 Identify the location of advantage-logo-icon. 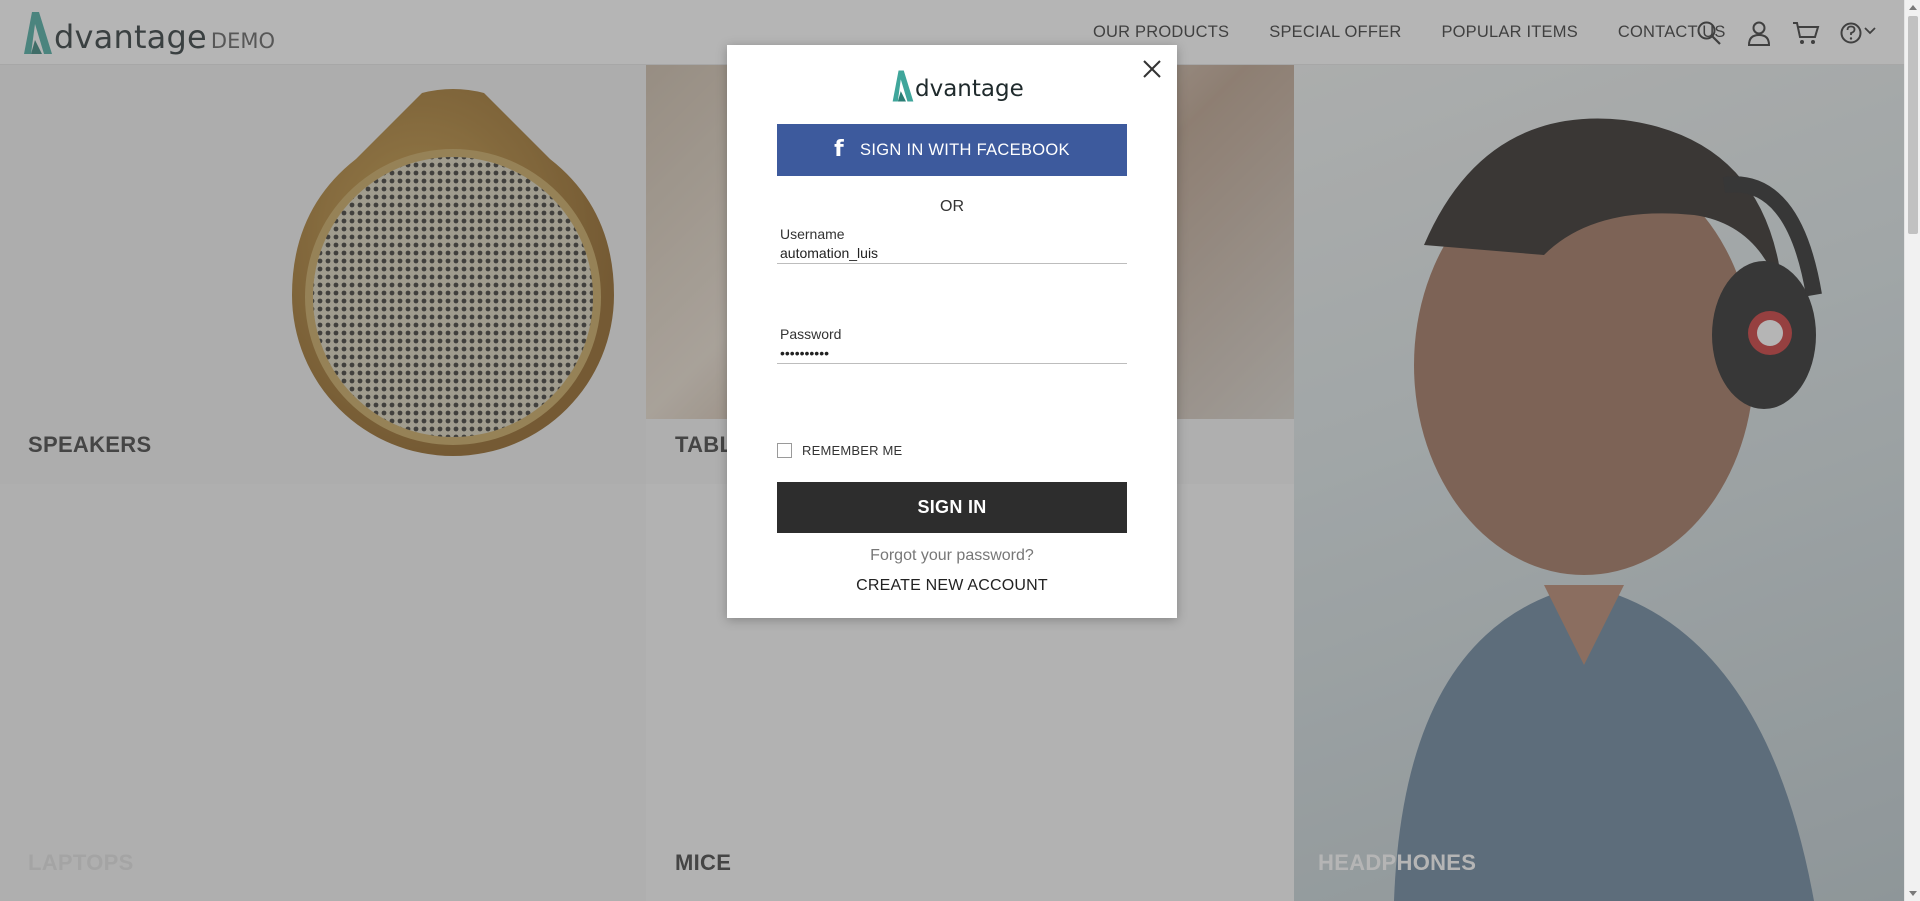
(903, 86).